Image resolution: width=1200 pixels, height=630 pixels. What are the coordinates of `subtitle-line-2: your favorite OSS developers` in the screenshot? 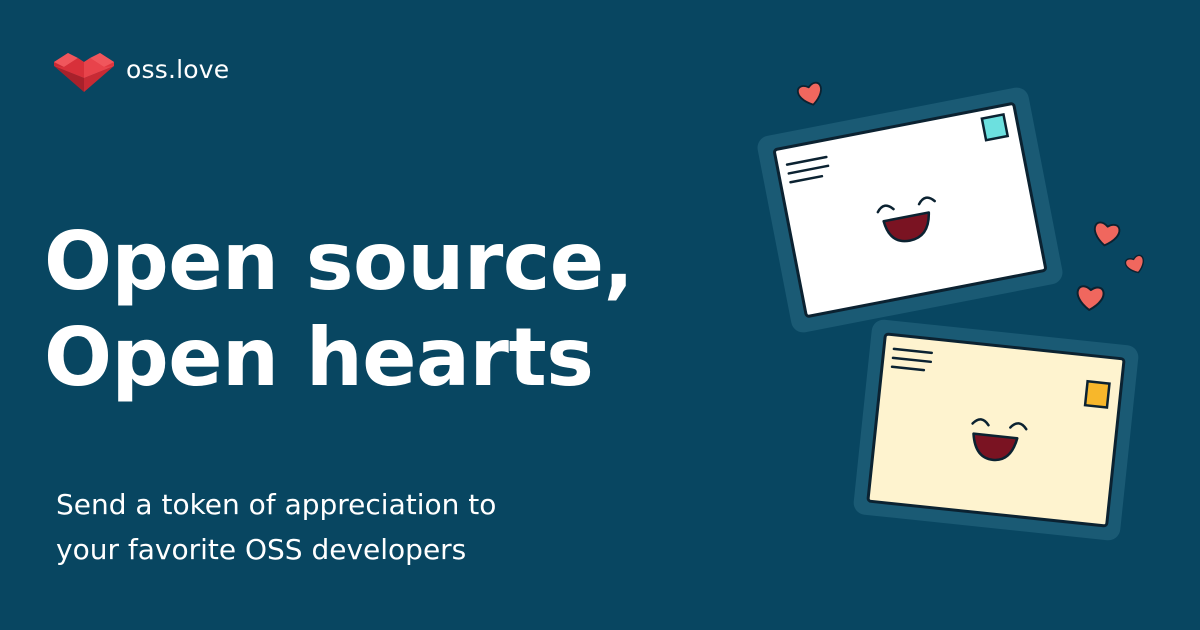 It's located at (261, 549).